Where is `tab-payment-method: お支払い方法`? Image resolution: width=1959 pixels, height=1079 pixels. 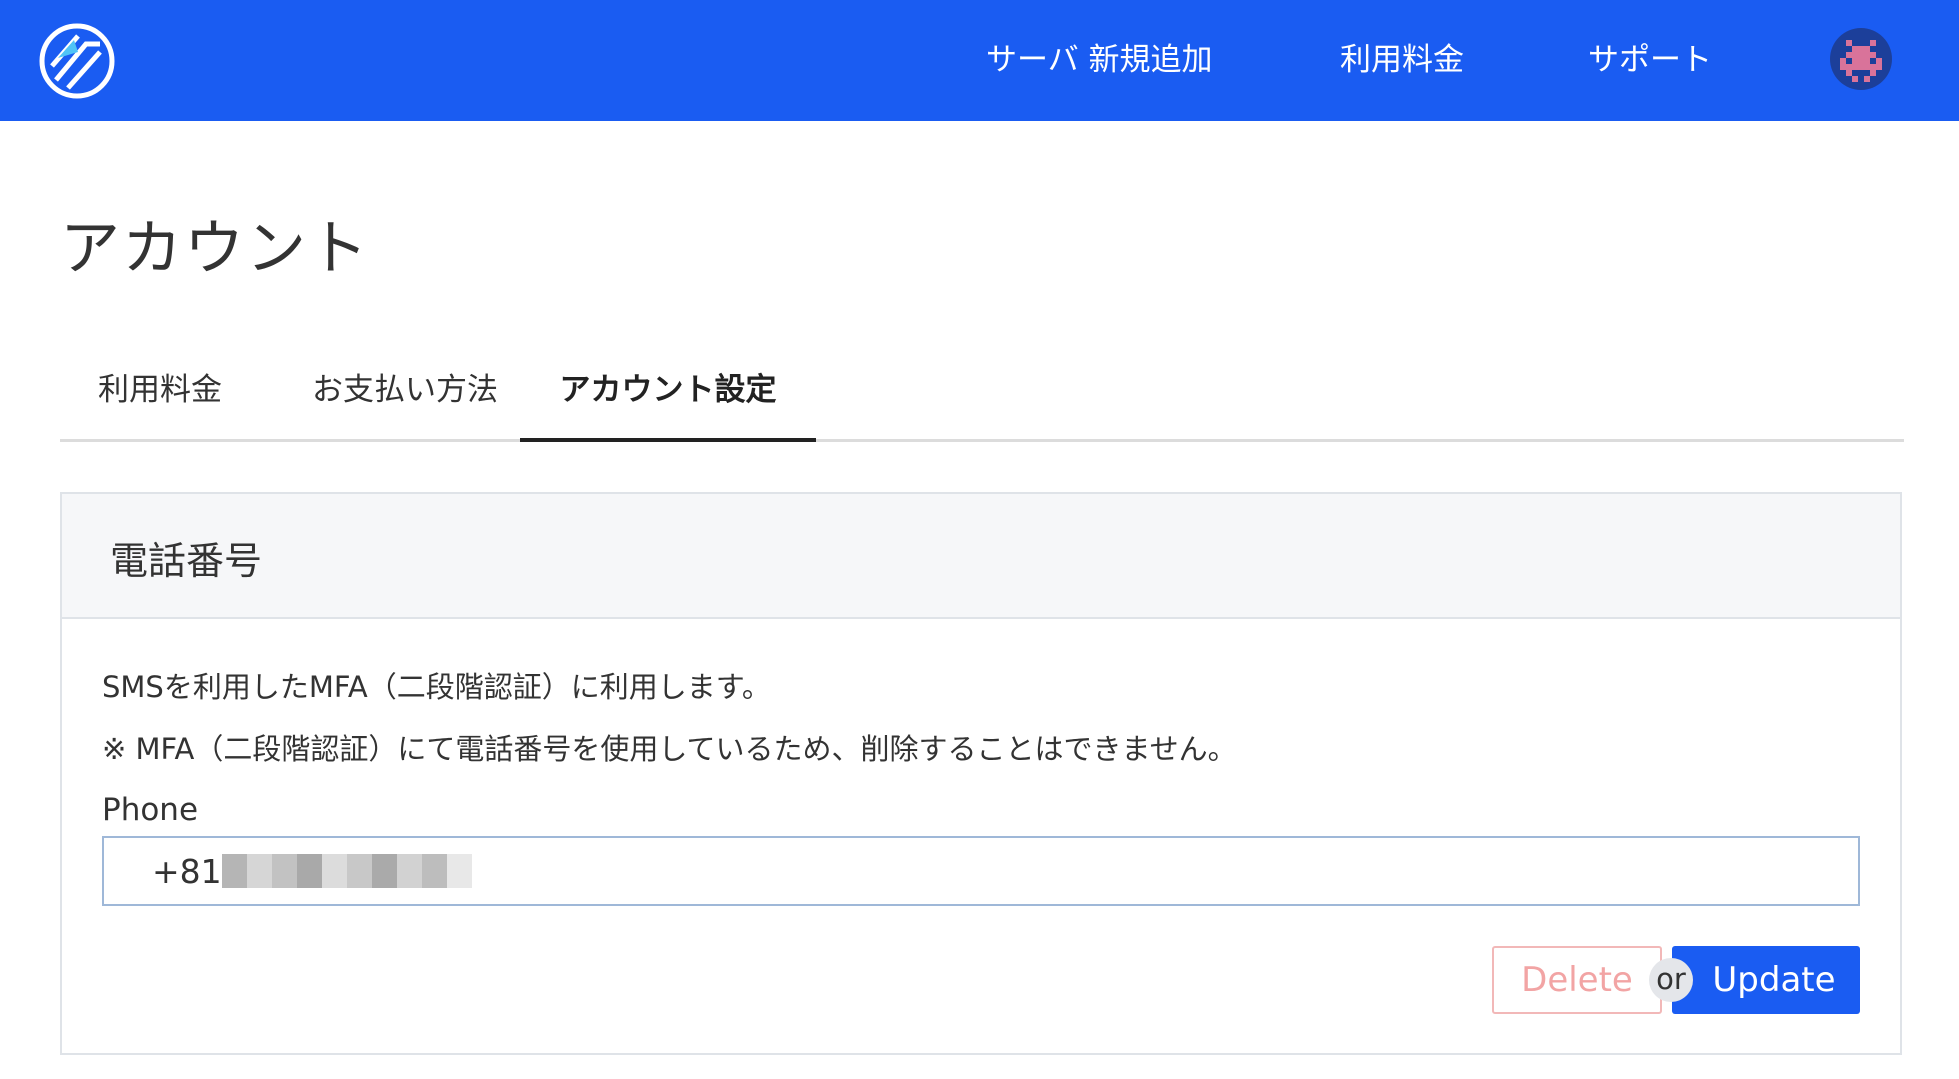
tab-payment-method: お支払い方法 is located at coordinates (405, 400).